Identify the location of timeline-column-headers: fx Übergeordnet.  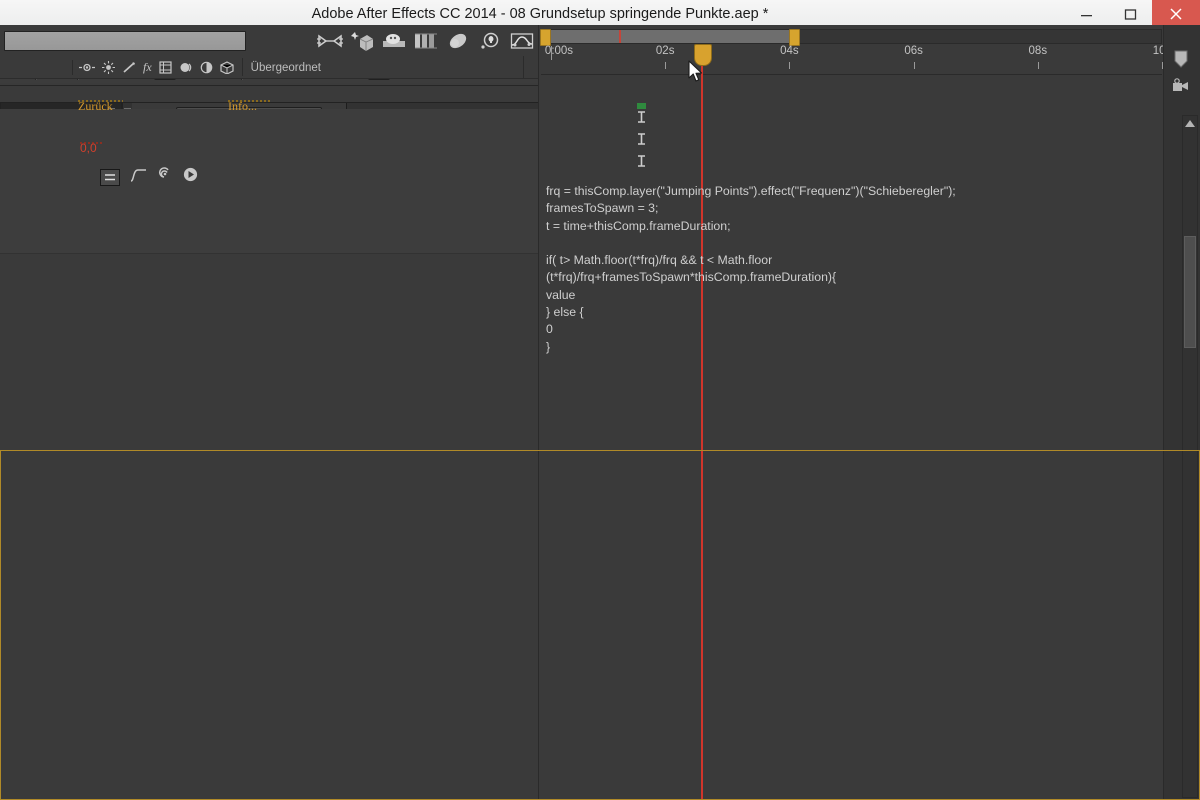
(269, 67).